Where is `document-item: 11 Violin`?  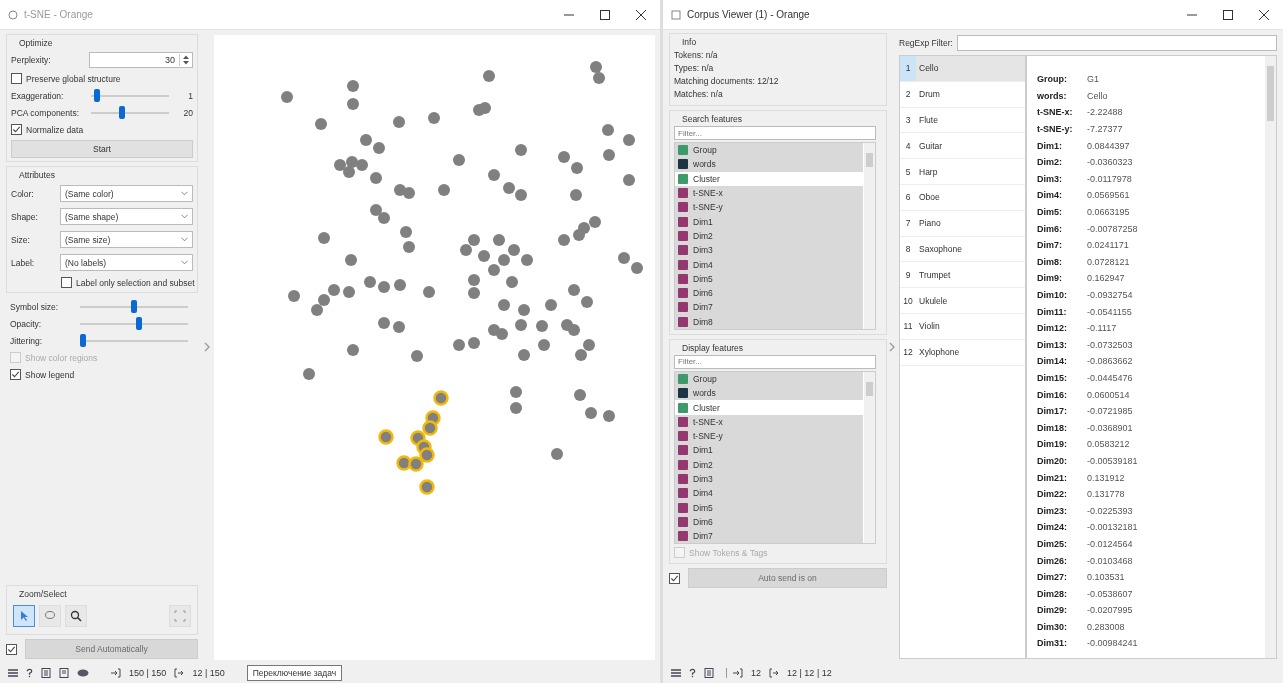
document-item: 11 Violin is located at coordinates (962, 326).